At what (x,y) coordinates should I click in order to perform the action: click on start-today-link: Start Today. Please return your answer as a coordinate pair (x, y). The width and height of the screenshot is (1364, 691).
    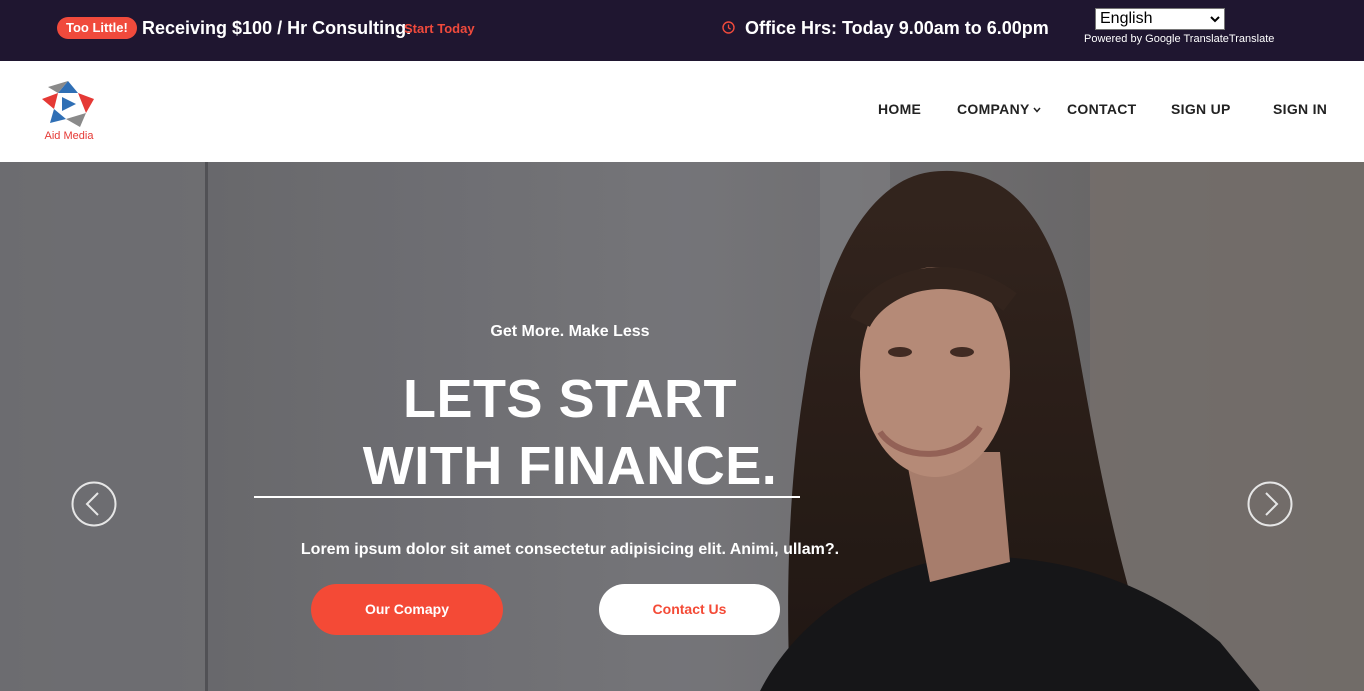
    Looking at the image, I should click on (439, 29).